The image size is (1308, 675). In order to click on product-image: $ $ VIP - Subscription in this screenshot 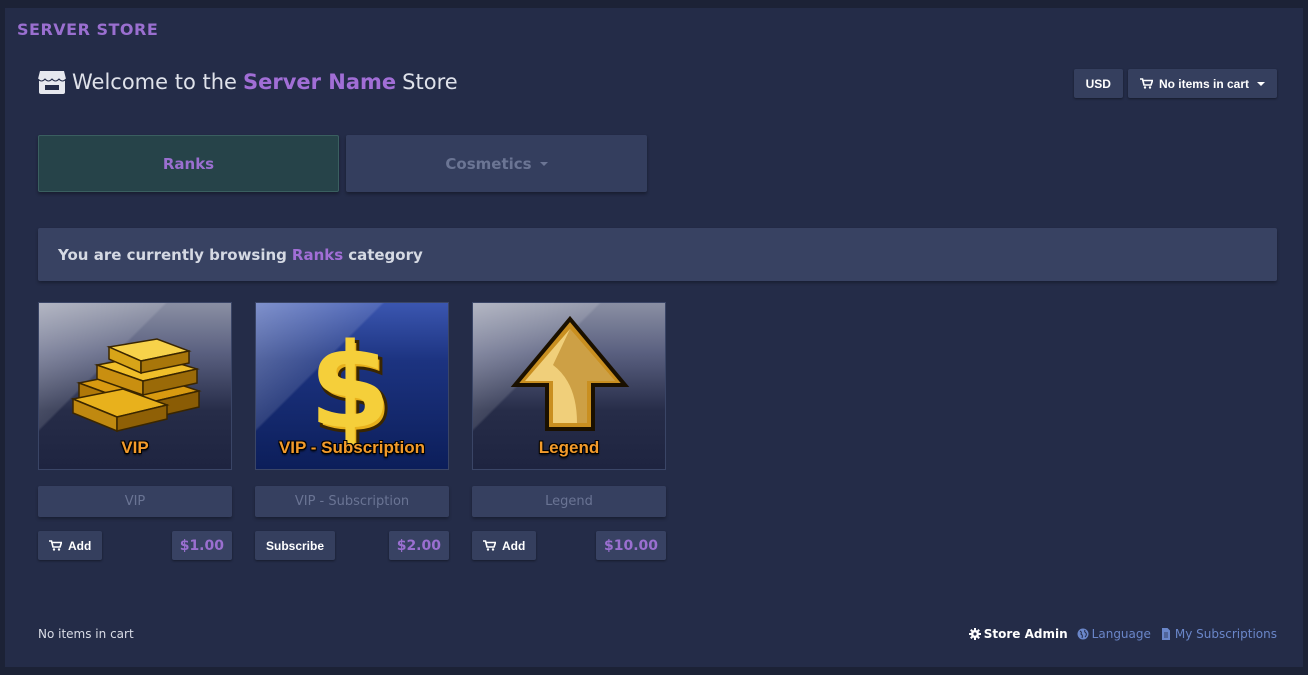, I will do `click(352, 386)`.